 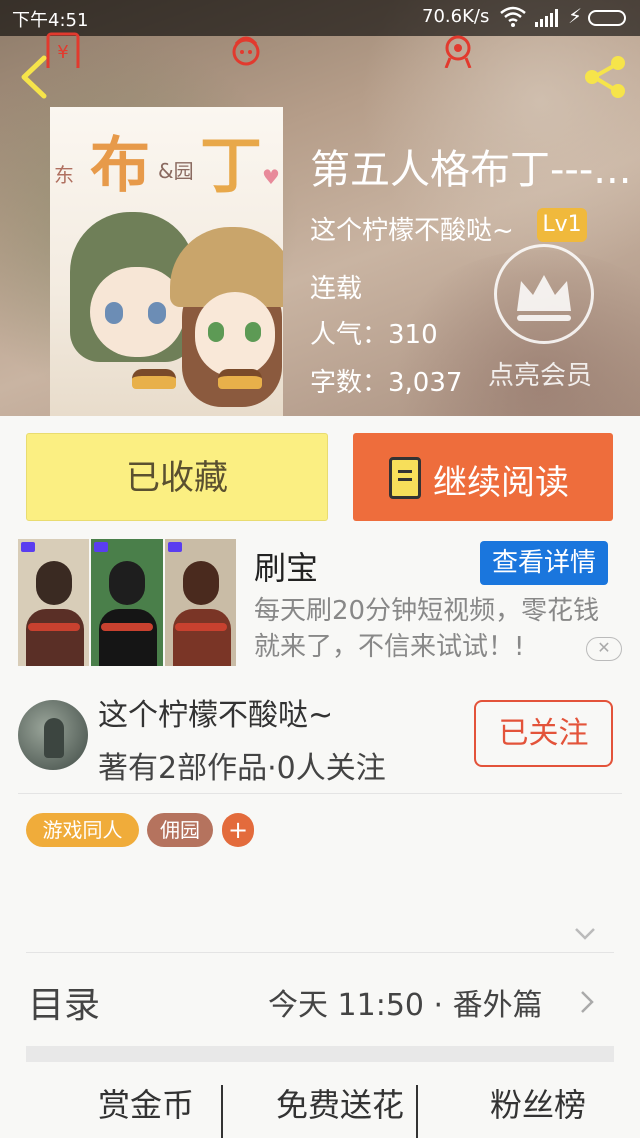 What do you see at coordinates (242, 768) in the screenshot?
I see `author-stats: 著有2部作品·0人关注` at bounding box center [242, 768].